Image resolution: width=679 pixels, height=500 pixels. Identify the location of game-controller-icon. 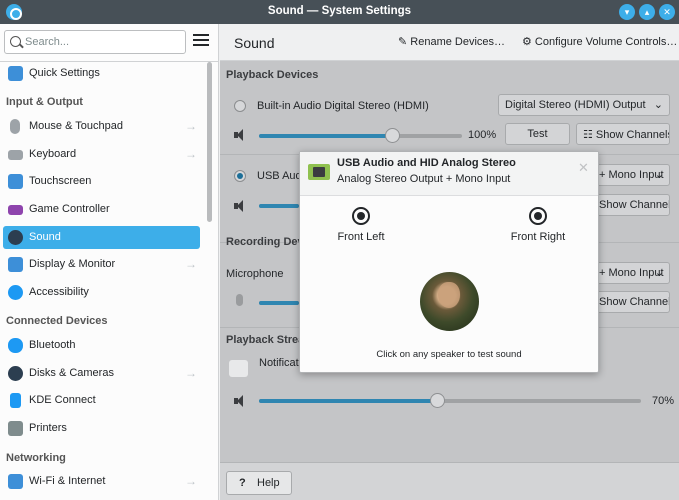
(15, 210).